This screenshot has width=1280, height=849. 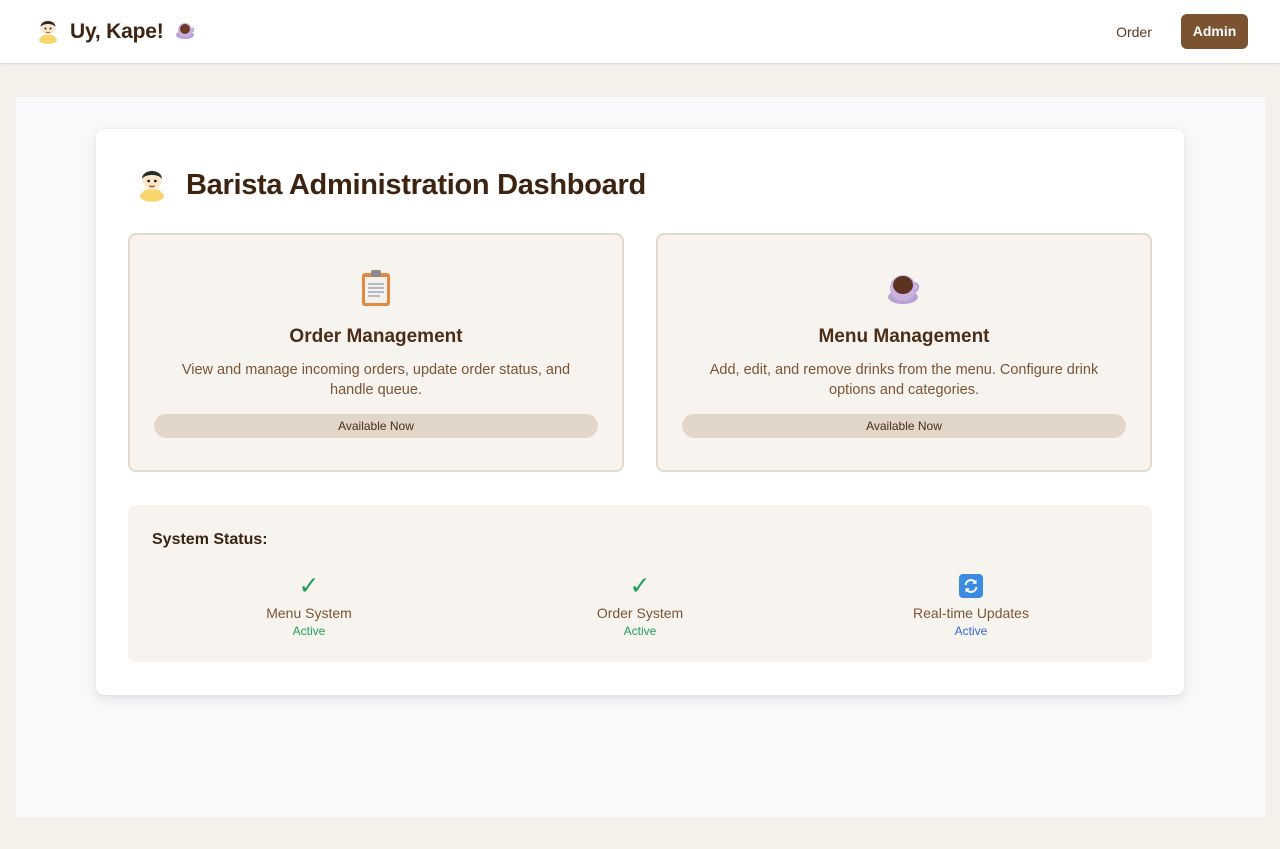 What do you see at coordinates (971, 586) in the screenshot?
I see `refresh-icon` at bounding box center [971, 586].